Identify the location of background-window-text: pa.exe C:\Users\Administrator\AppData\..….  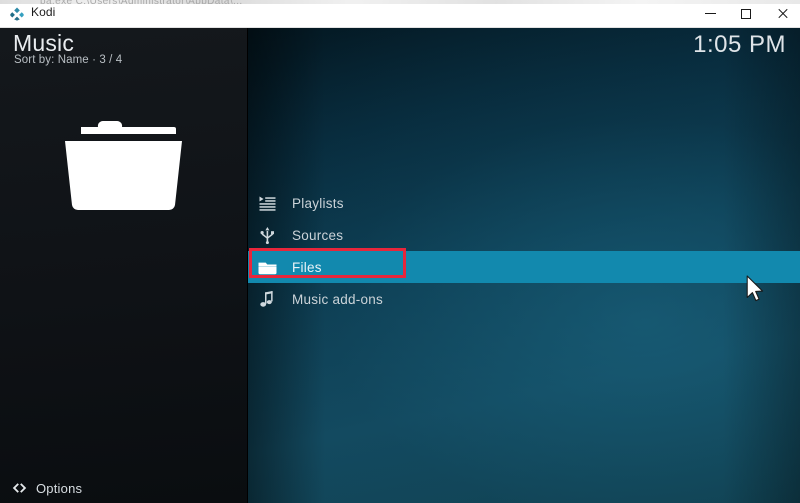
(141, 2).